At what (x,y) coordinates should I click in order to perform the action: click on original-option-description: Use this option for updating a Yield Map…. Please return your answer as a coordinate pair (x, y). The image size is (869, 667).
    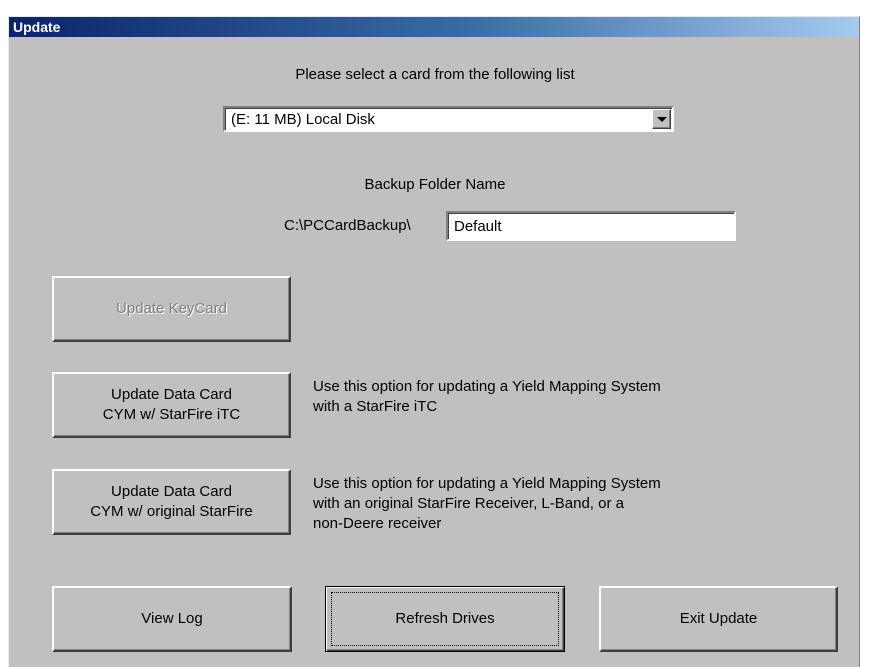
    Looking at the image, I should click on (487, 504).